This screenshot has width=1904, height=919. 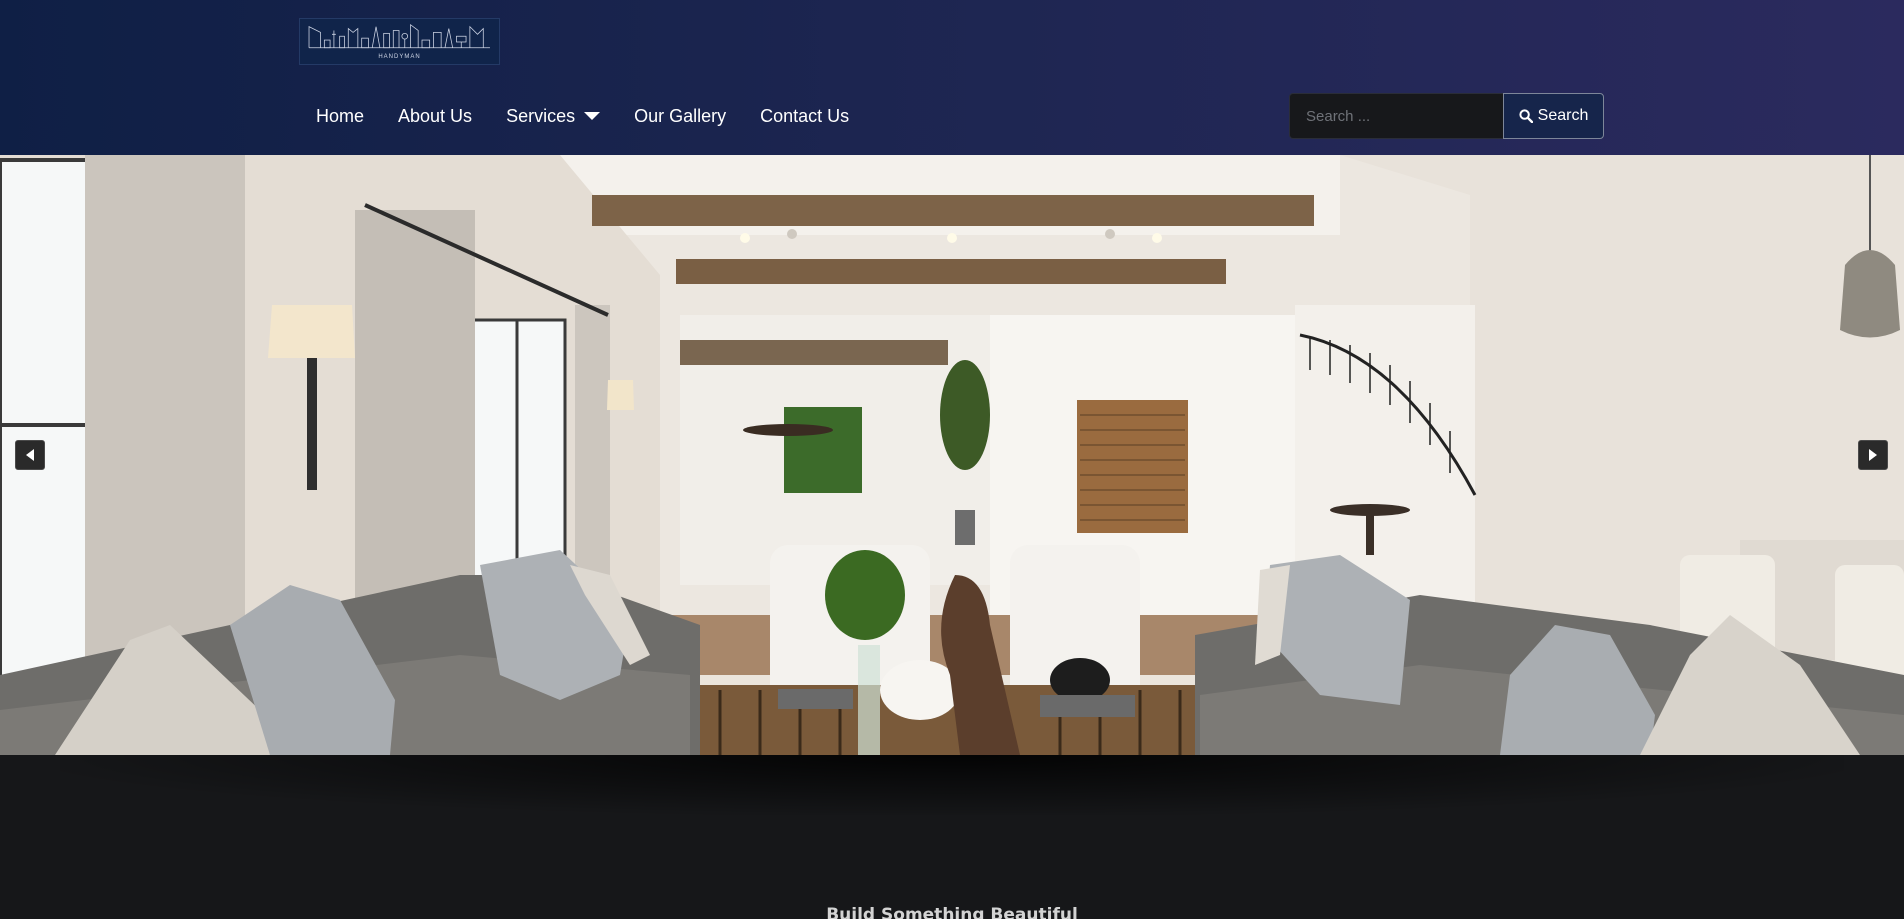 I want to click on search-form: Search, so click(x=1446, y=116).